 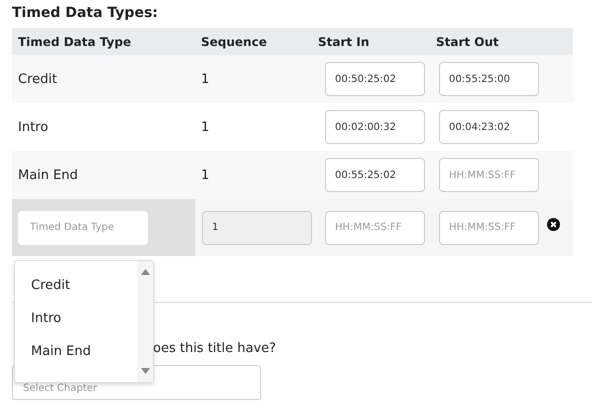 I want to click on column-header: Start In, so click(x=344, y=41).